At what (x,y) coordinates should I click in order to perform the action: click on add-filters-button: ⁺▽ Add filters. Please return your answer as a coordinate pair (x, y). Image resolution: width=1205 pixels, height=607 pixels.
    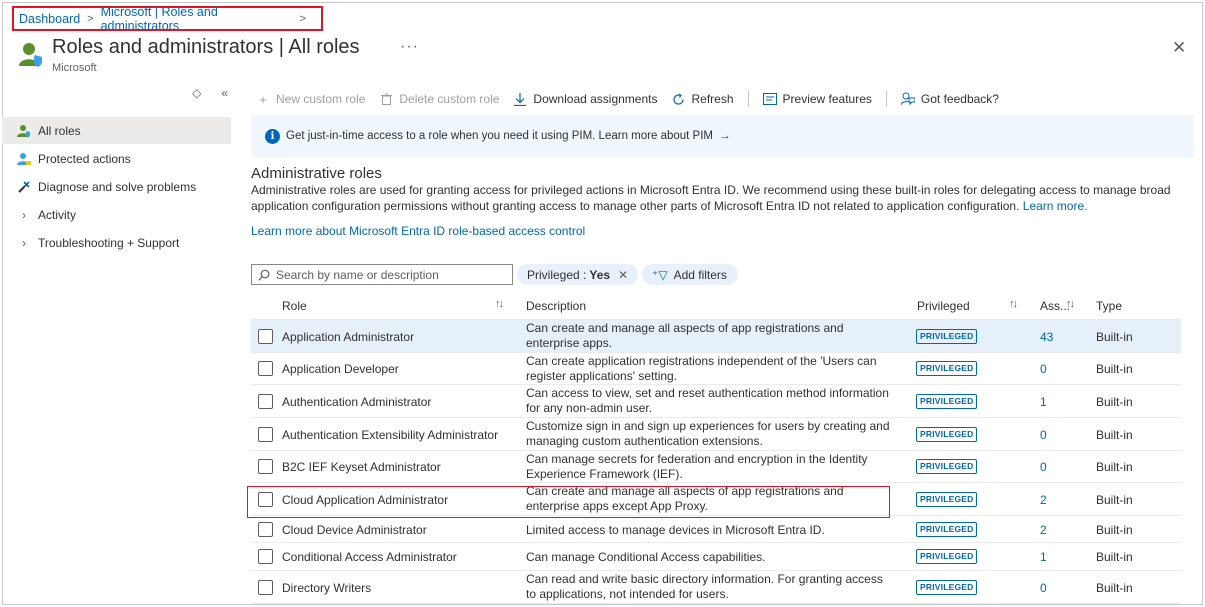
    Looking at the image, I should click on (690, 274).